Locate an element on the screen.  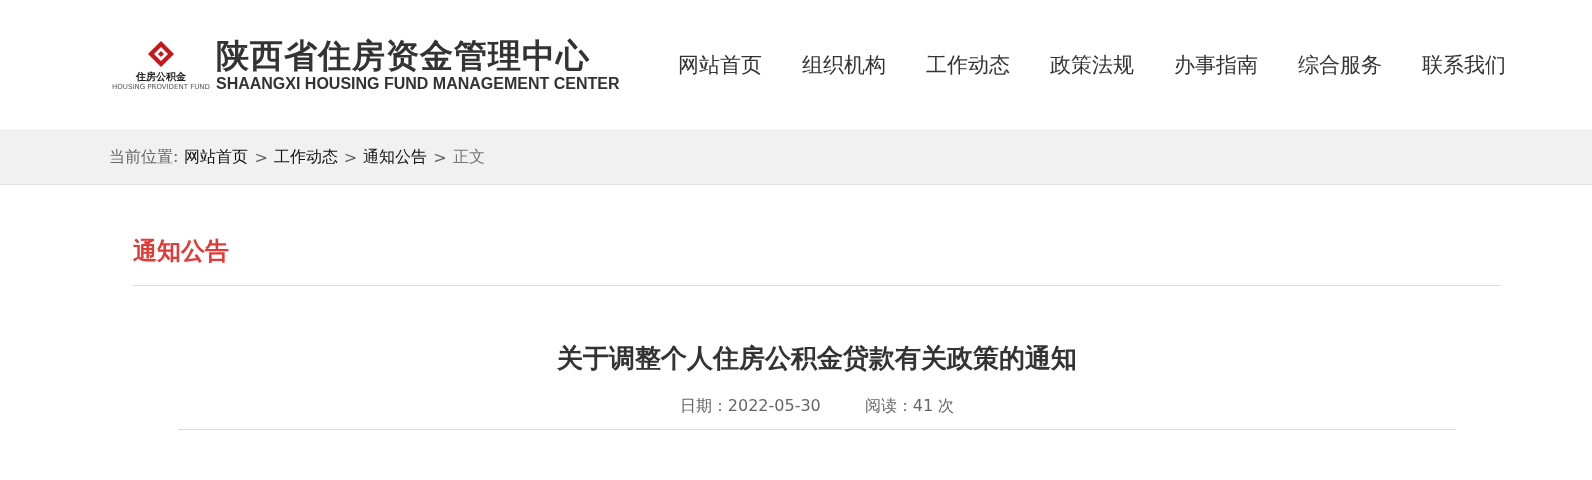
article-title: 关于调整个人住房公积金贷款有关政策的通知 is located at coordinates (817, 358).